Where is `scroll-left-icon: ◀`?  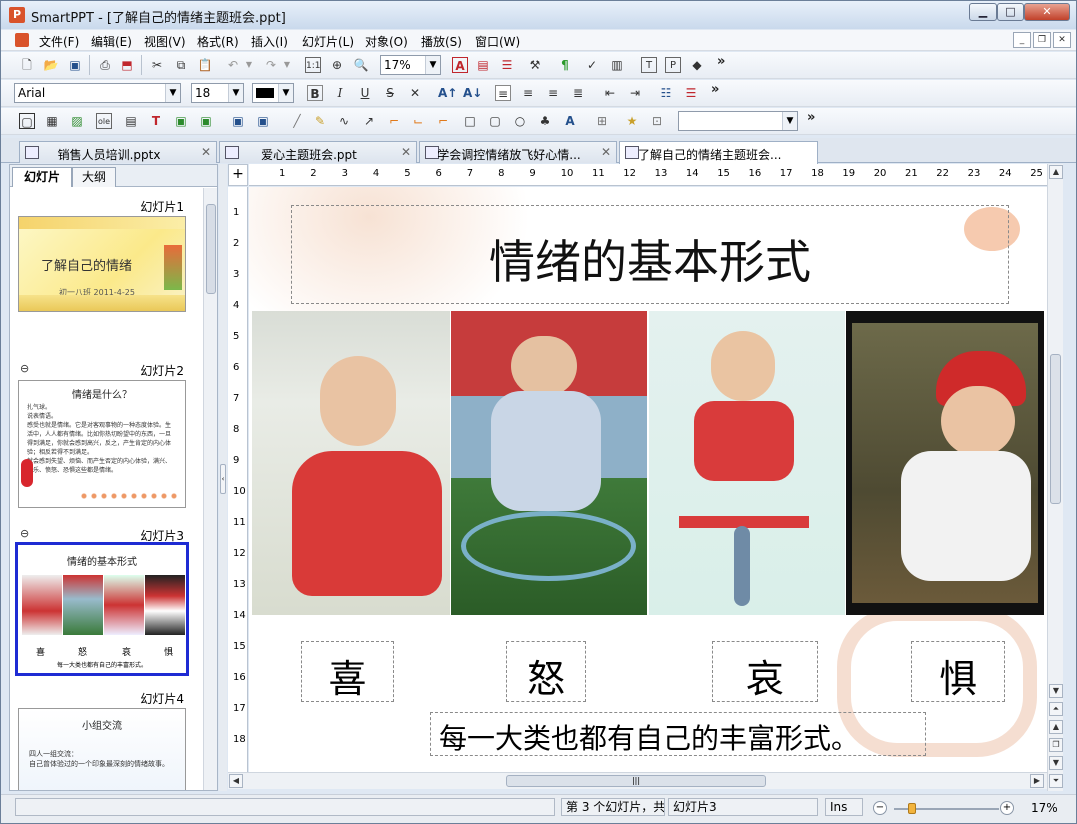
scroll-left-icon: ◀ is located at coordinates (236, 781).